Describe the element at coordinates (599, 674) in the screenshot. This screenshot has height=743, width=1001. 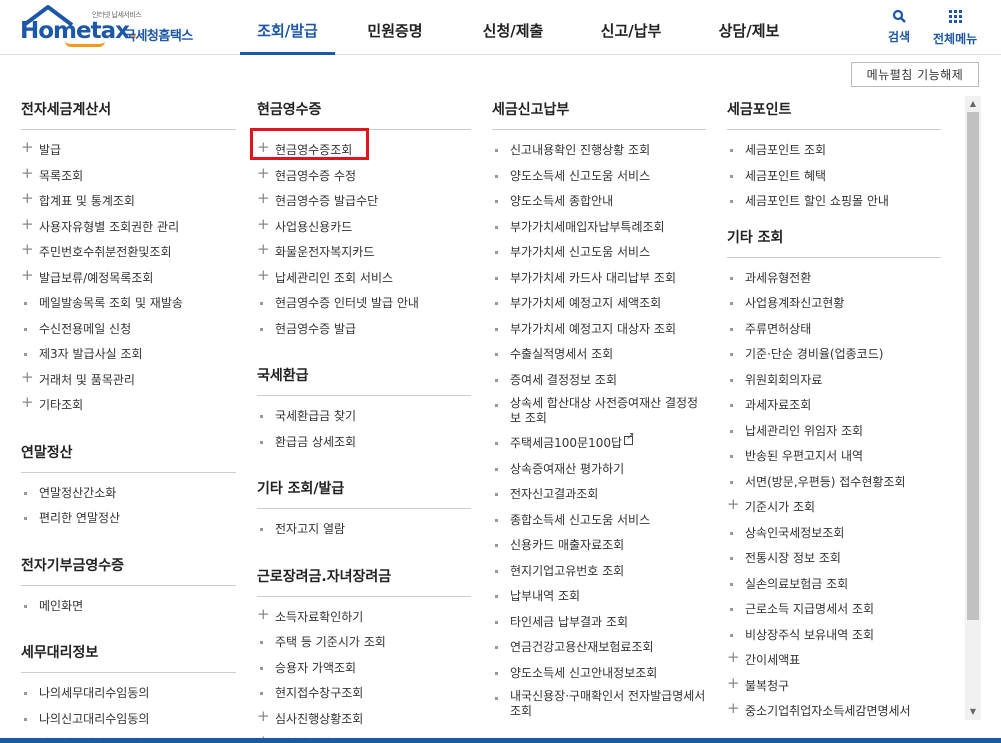
I see `menu-item: 양도소득세 신고안내정보조회` at that location.